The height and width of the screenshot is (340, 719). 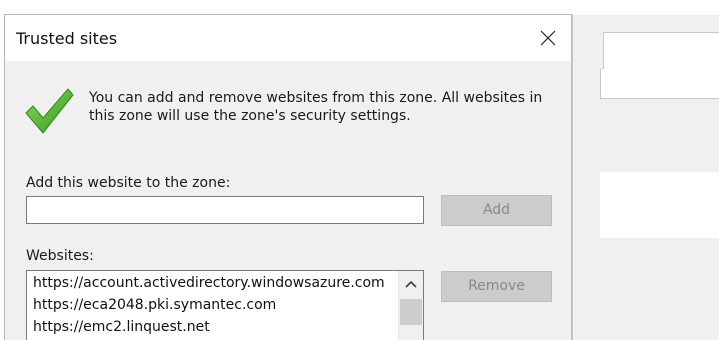 I want to click on remove-button: Remove, so click(x=496, y=286).